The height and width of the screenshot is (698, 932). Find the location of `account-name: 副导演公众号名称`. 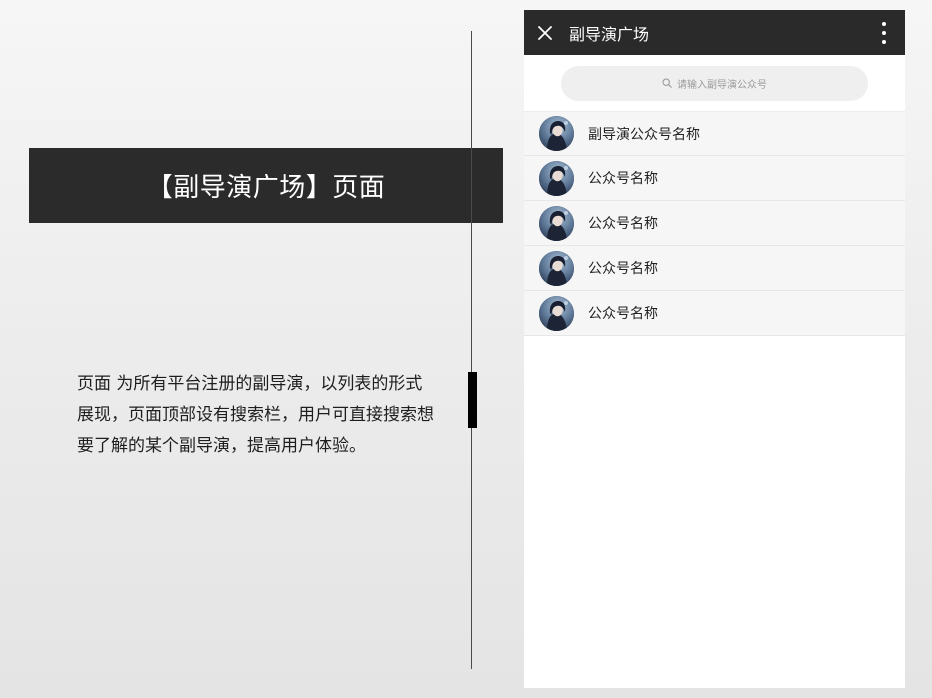

account-name: 副导演公众号名称 is located at coordinates (644, 134).